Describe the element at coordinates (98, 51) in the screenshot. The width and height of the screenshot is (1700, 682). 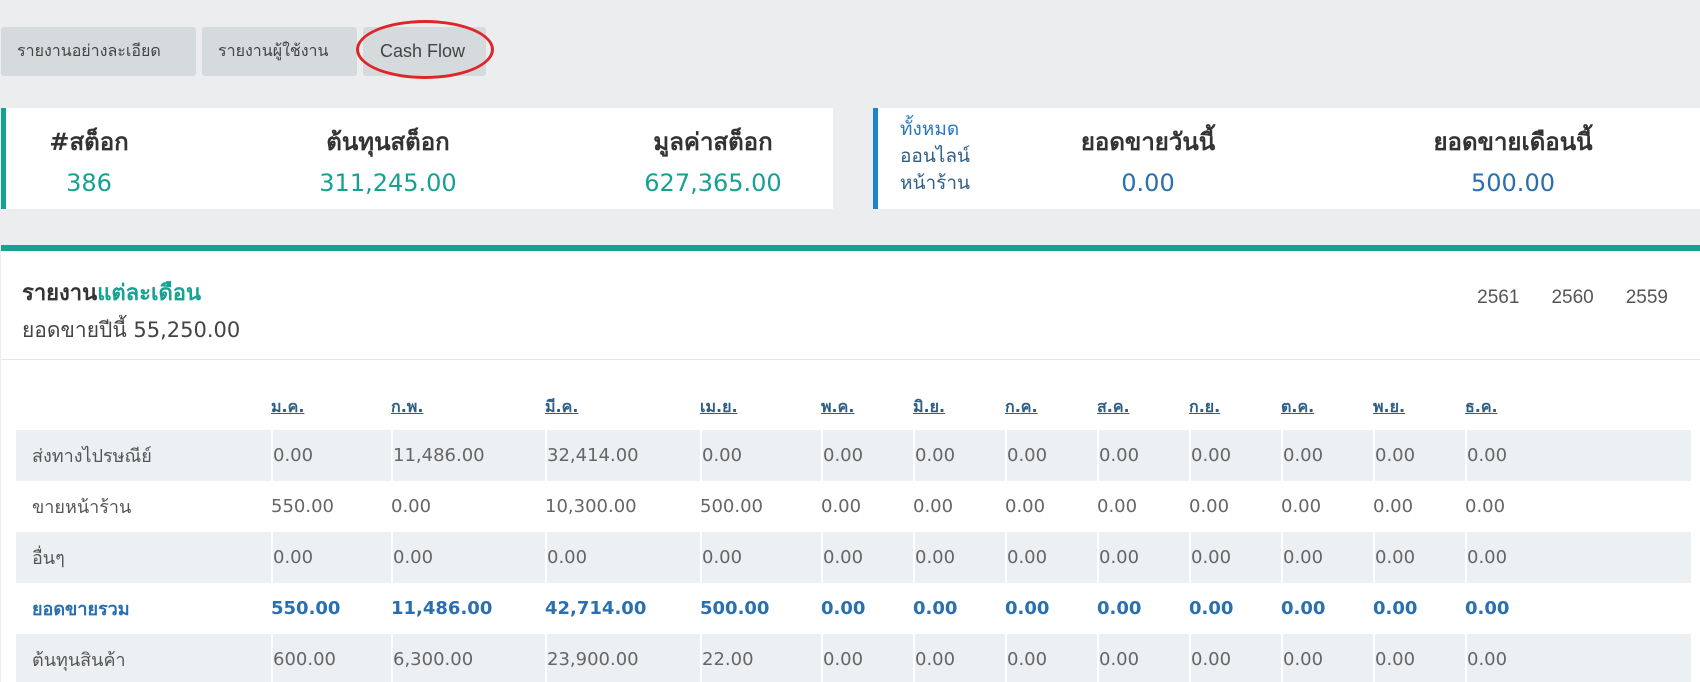
I see `tab-detailed-report: รายงานอย่างละเอียด` at that location.